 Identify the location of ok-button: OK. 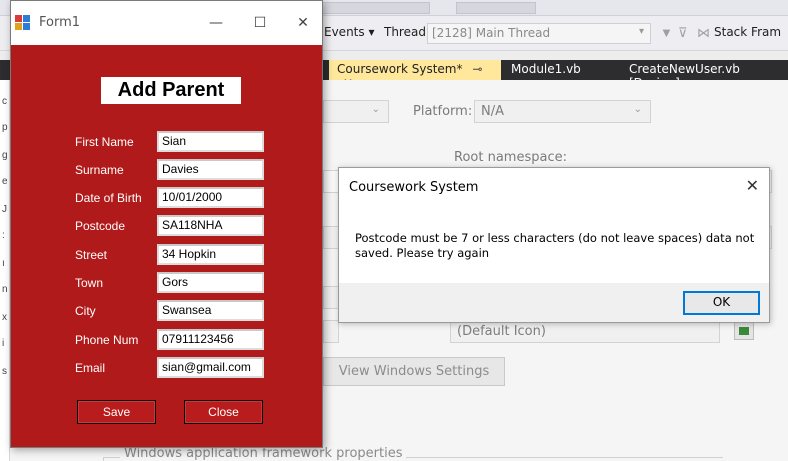
(721, 303).